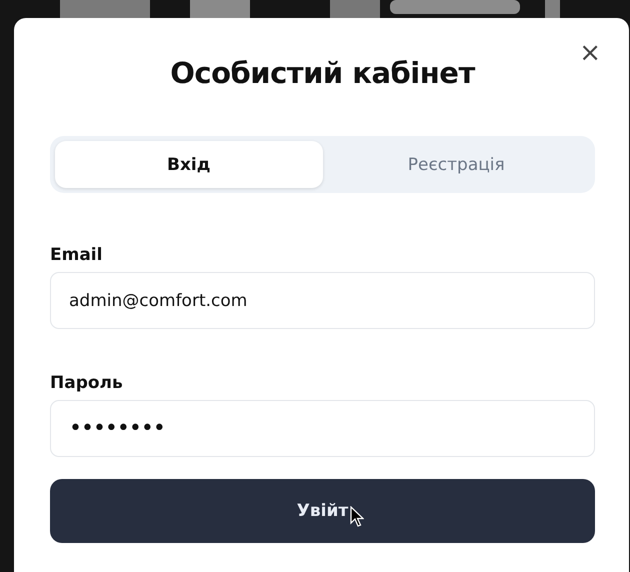 The image size is (630, 572). What do you see at coordinates (590, 53) in the screenshot?
I see `close-button: ×` at bounding box center [590, 53].